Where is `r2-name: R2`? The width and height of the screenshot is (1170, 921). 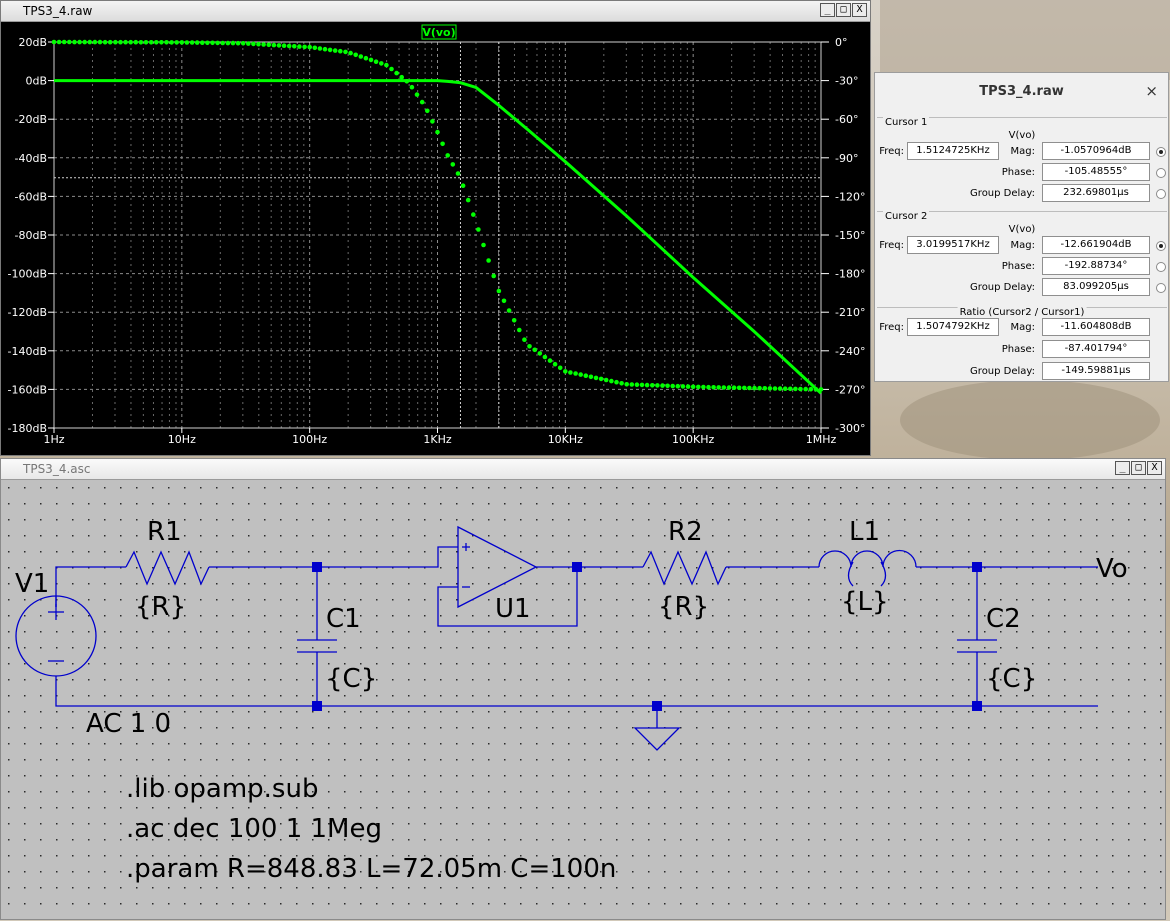 r2-name: R2 is located at coordinates (685, 532).